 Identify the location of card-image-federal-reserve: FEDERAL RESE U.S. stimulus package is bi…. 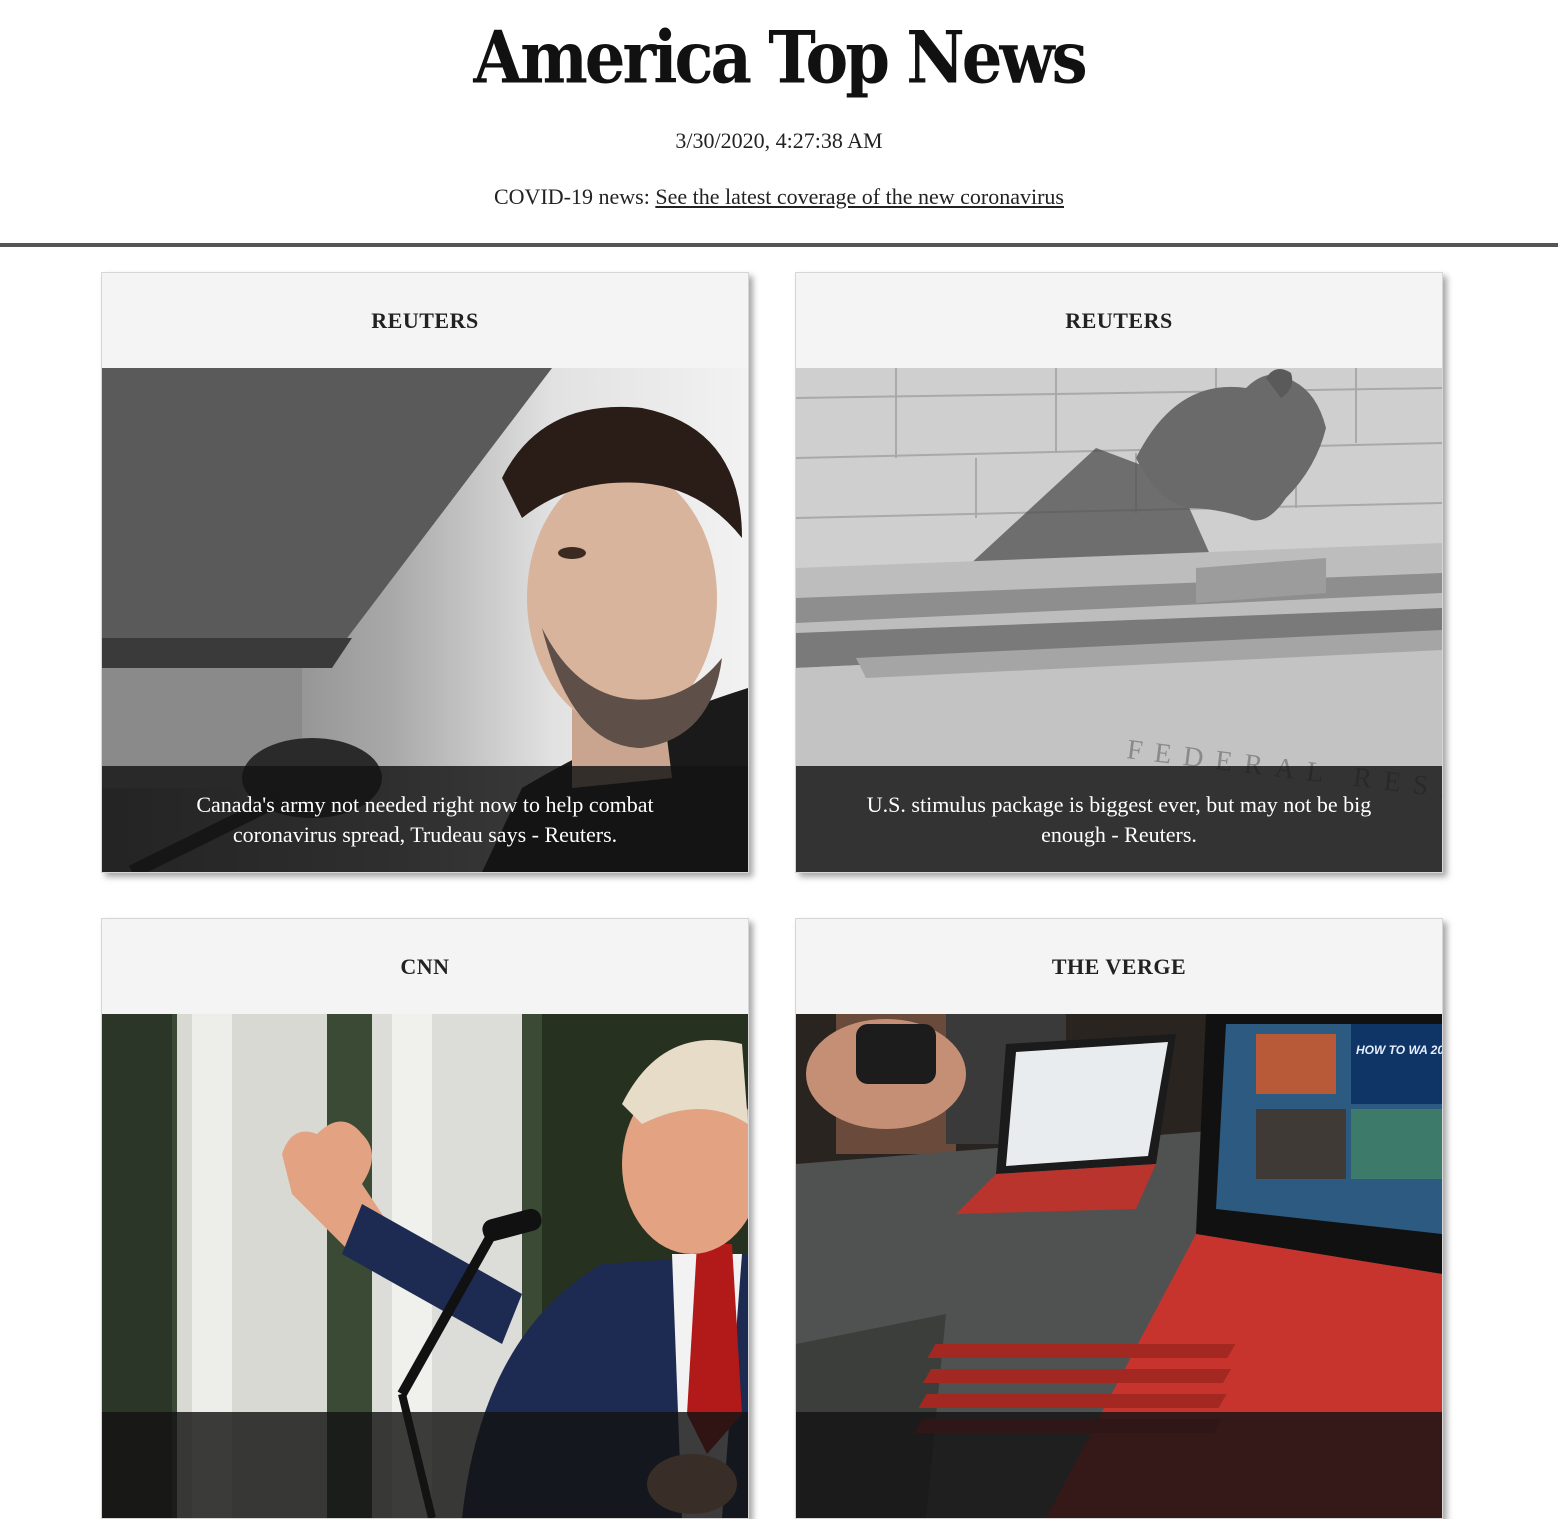
(1119, 620).